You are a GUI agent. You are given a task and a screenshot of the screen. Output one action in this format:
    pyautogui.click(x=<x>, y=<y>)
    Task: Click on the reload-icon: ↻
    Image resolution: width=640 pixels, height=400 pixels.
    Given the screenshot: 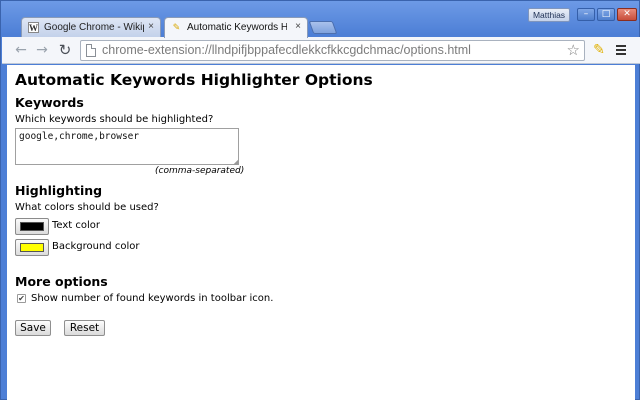 What is the action you would take?
    pyautogui.click(x=65, y=50)
    